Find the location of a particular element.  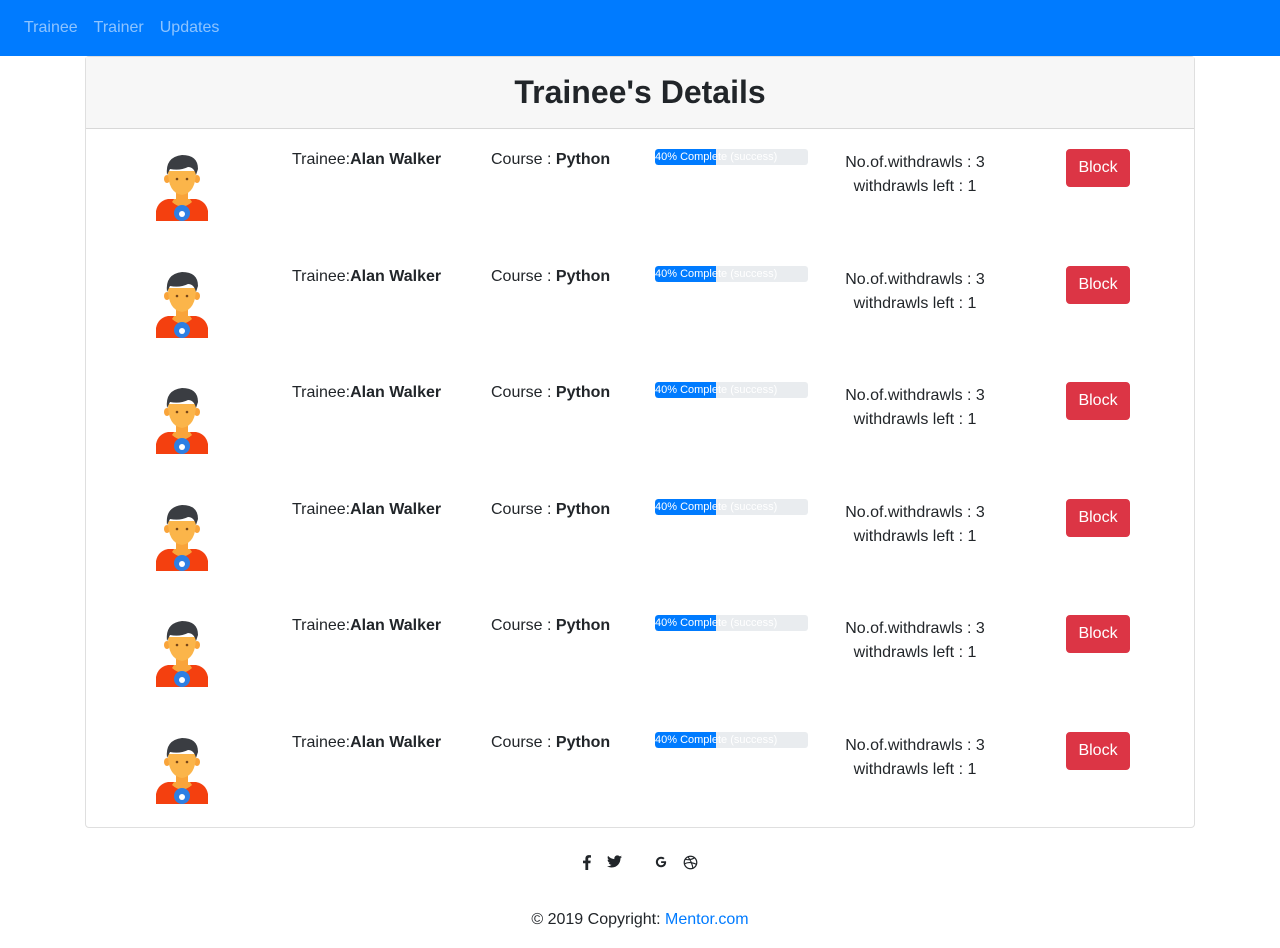

nav-link-trainee: Trainee is located at coordinates (51, 28).